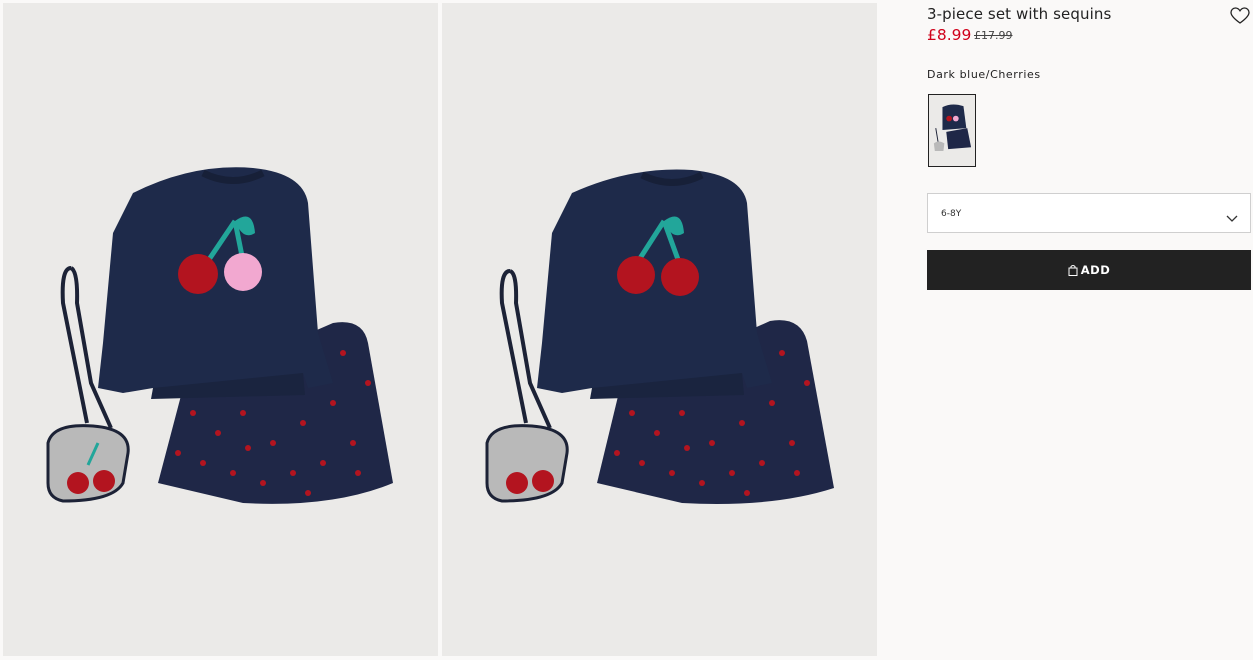  I want to click on chevron-down-icon, so click(1232, 215).